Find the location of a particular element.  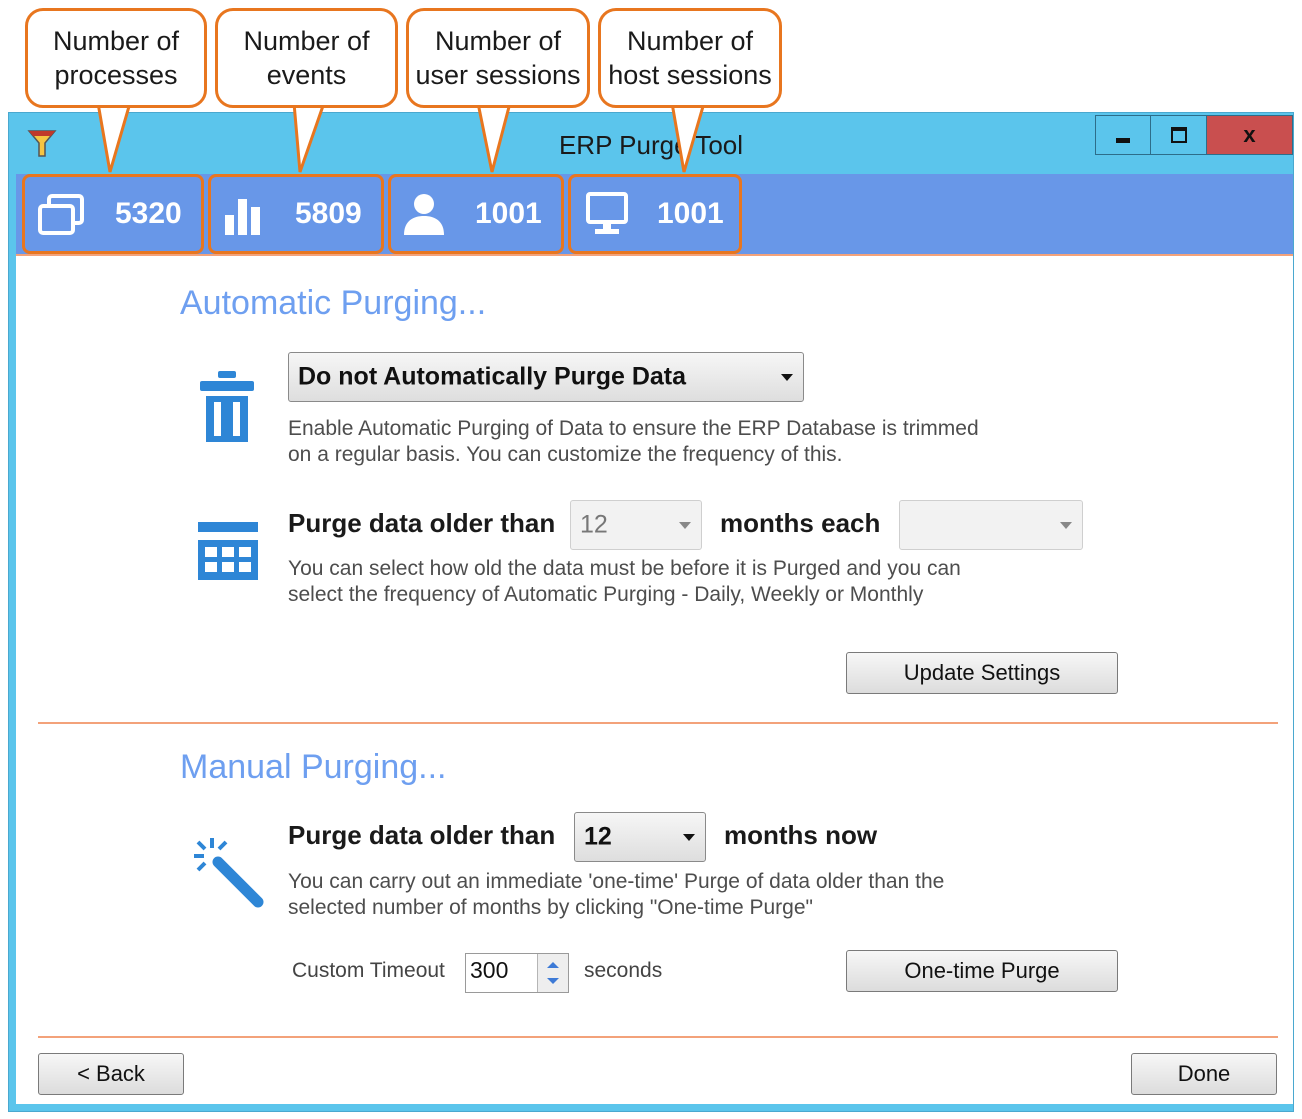

footer-divider is located at coordinates (658, 1037).